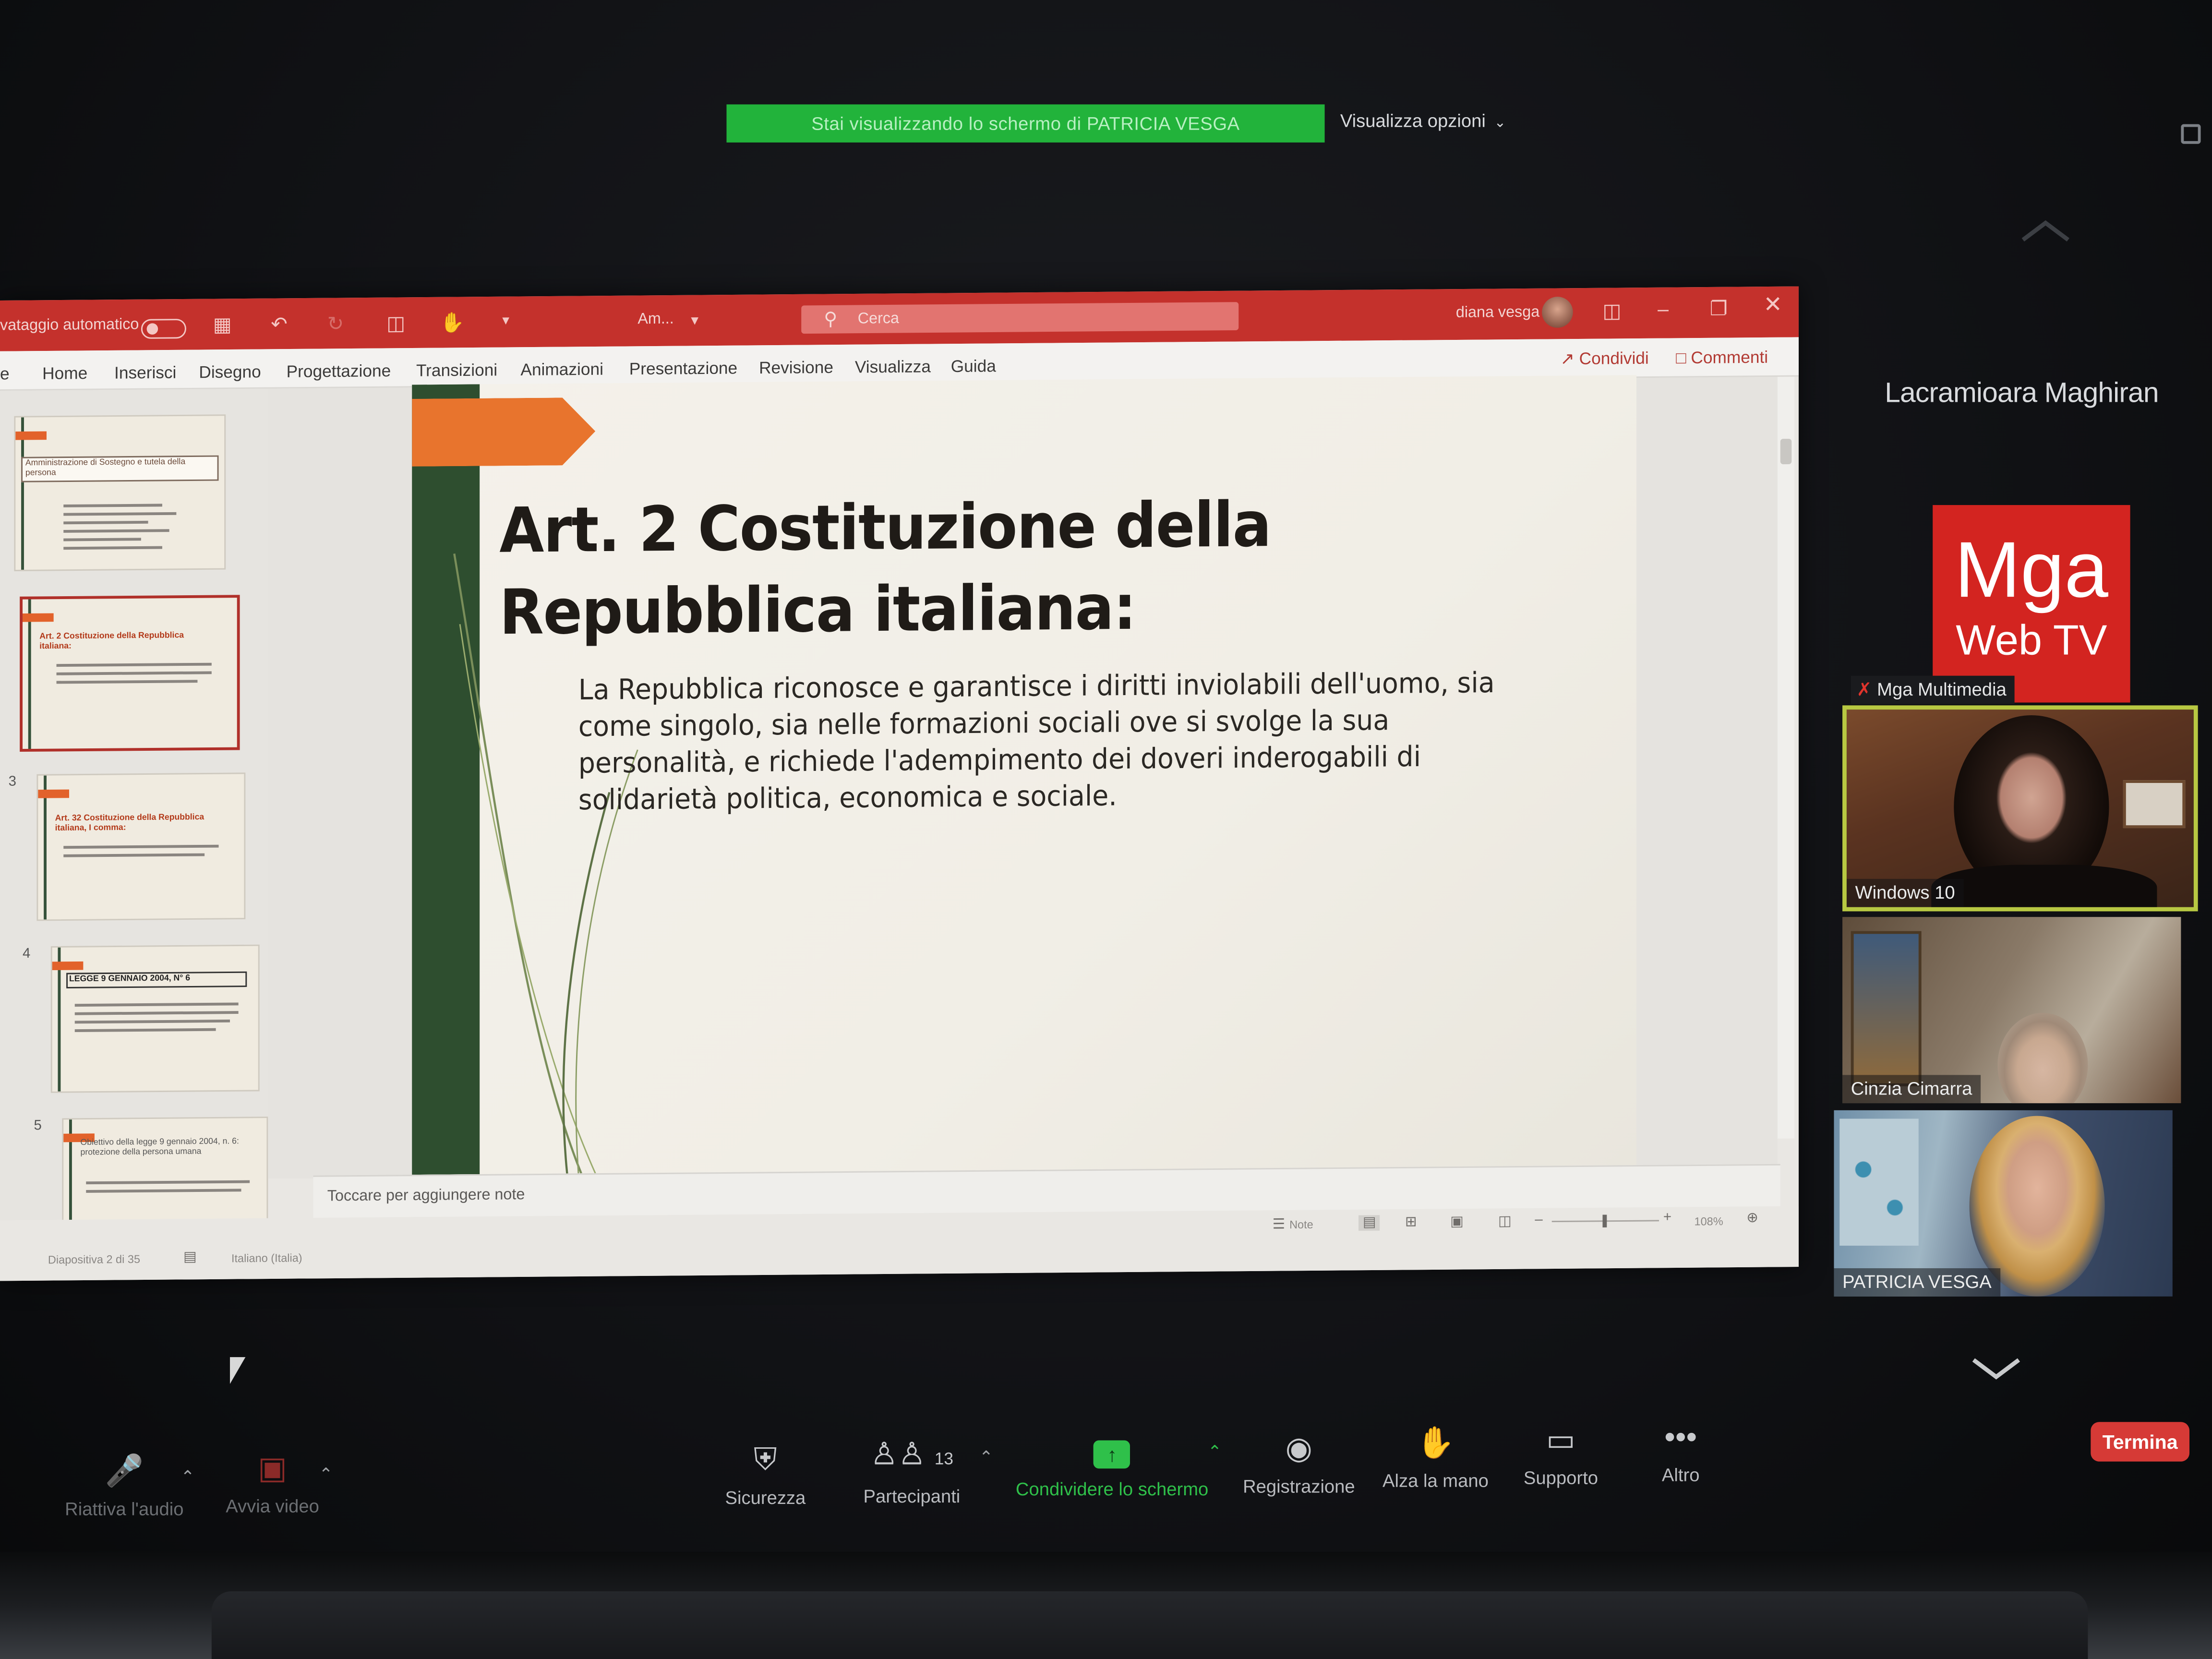 The image size is (2212, 1659). What do you see at coordinates (893, 367) in the screenshot?
I see `tab-view: Visualizza` at bounding box center [893, 367].